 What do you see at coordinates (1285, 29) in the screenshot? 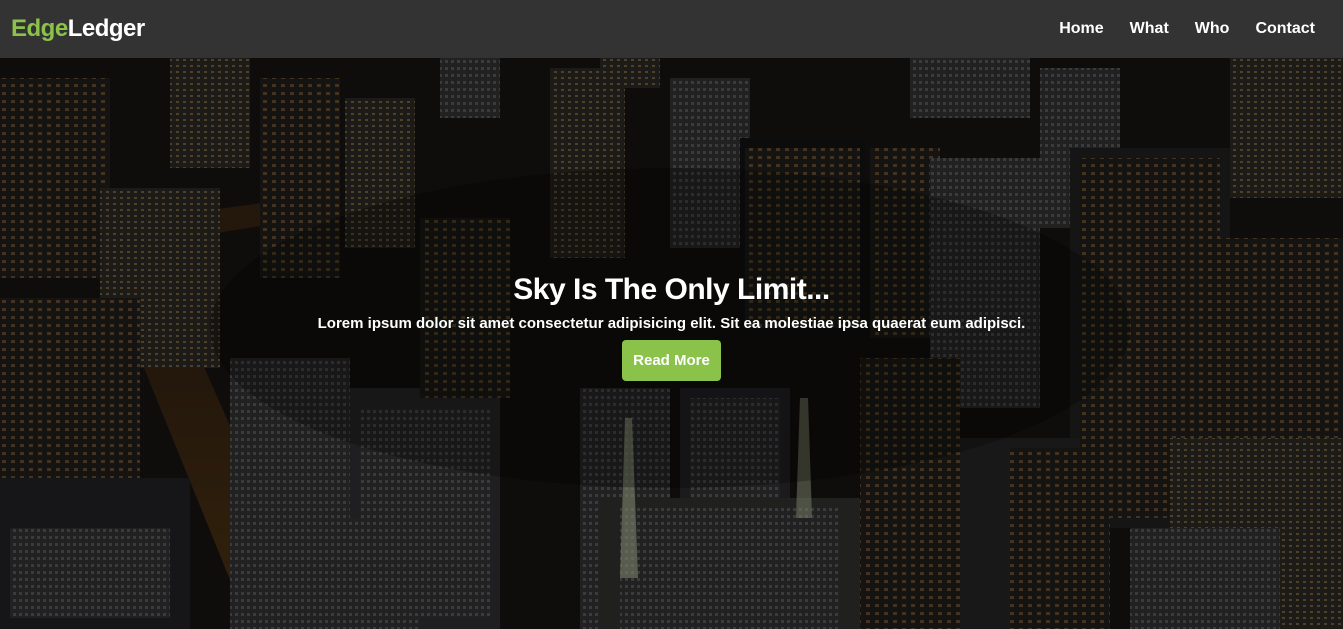
I see `nav-link-contact: Contact` at bounding box center [1285, 29].